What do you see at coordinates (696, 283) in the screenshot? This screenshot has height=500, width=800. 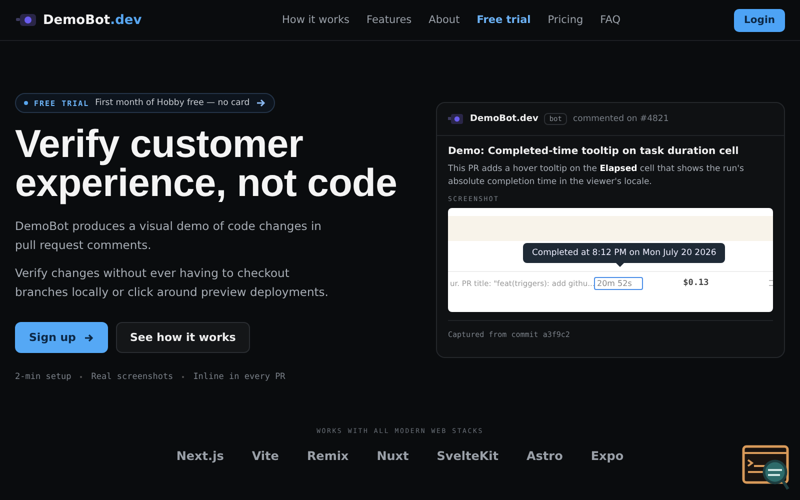 I see `cost-cell: $0.13` at bounding box center [696, 283].